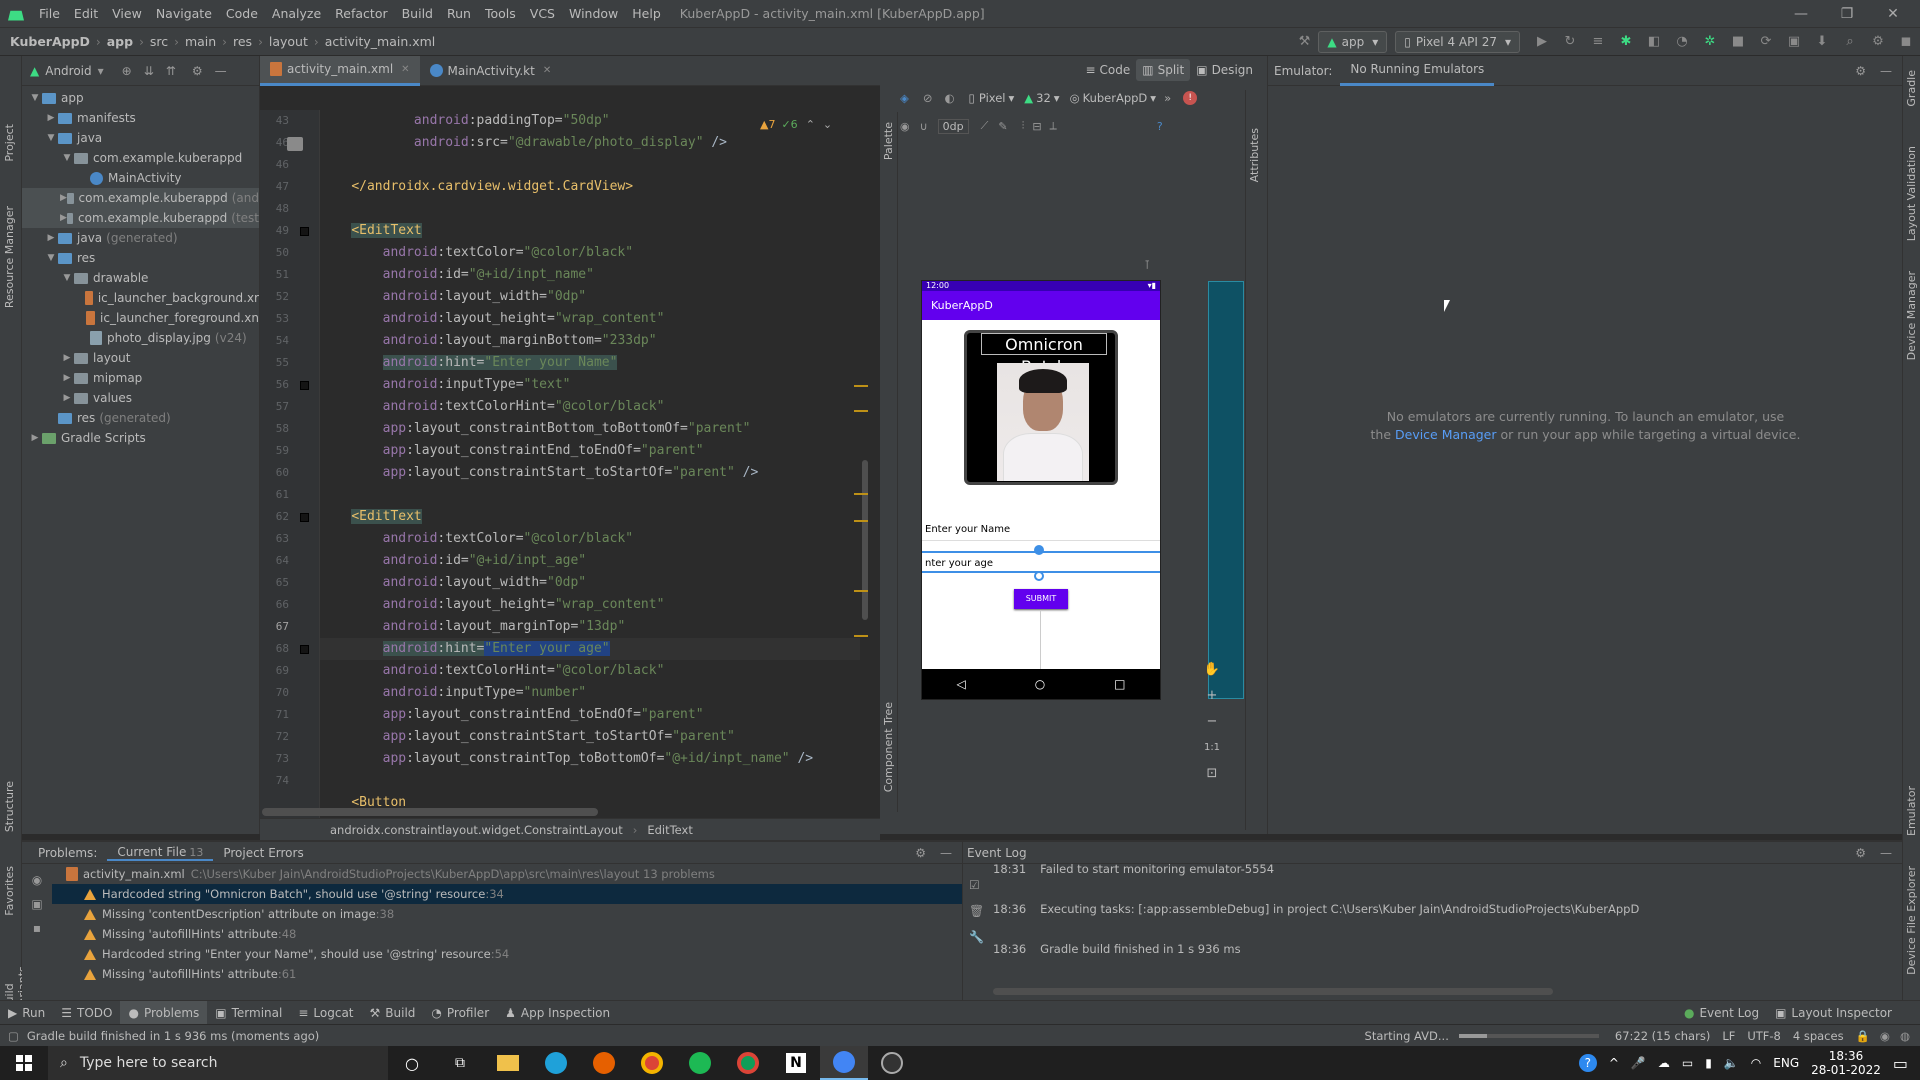 The height and width of the screenshot is (1080, 1920). What do you see at coordinates (1682, 42) in the screenshot?
I see `profile-icon: ◔` at bounding box center [1682, 42].